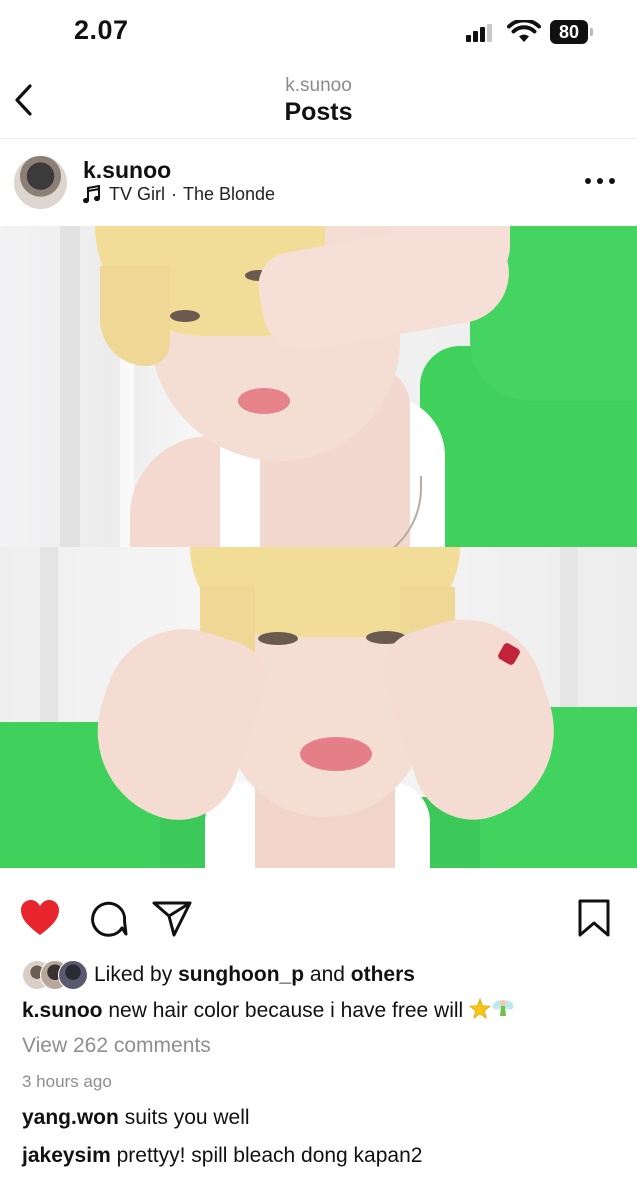 This screenshot has width=637, height=1200. Describe the element at coordinates (594, 918) in the screenshot. I see `bookmark-icon` at that location.